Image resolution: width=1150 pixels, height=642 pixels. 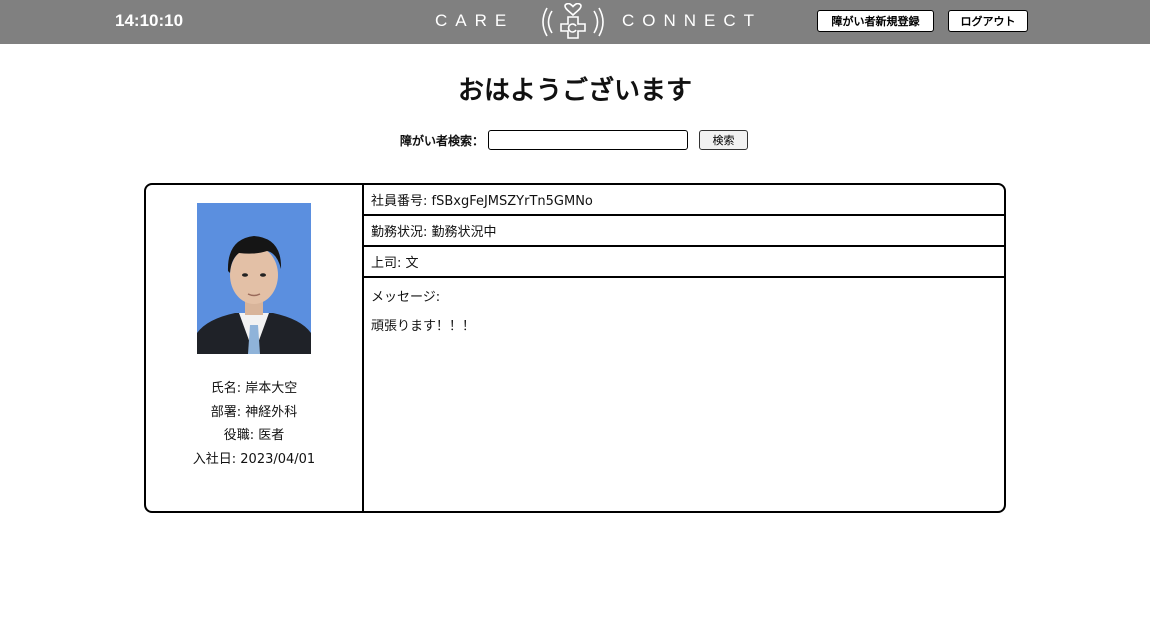 I want to click on brand-text-care: CARE, so click(x=475, y=20).